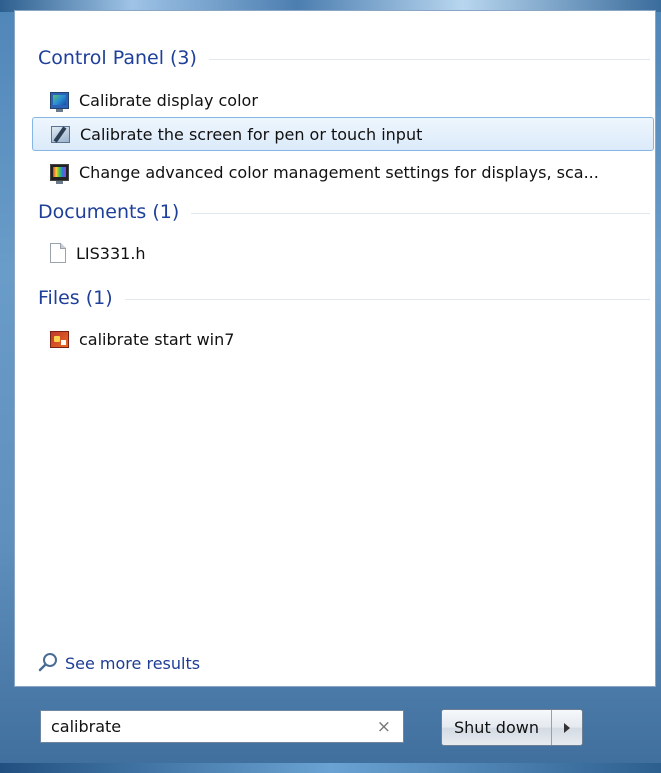  Describe the element at coordinates (117, 58) in the screenshot. I see `group-title-control-panel: Control Panel (3)` at that location.